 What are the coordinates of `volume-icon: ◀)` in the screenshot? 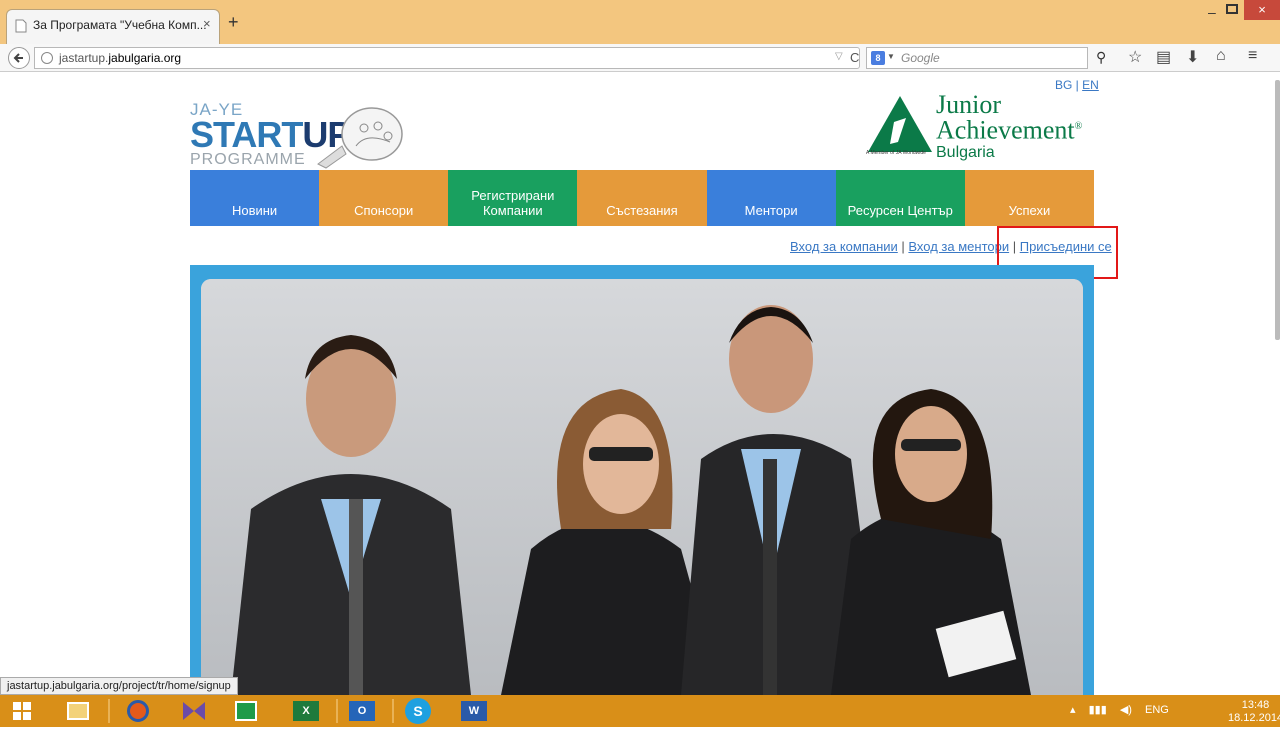 It's located at (1126, 710).